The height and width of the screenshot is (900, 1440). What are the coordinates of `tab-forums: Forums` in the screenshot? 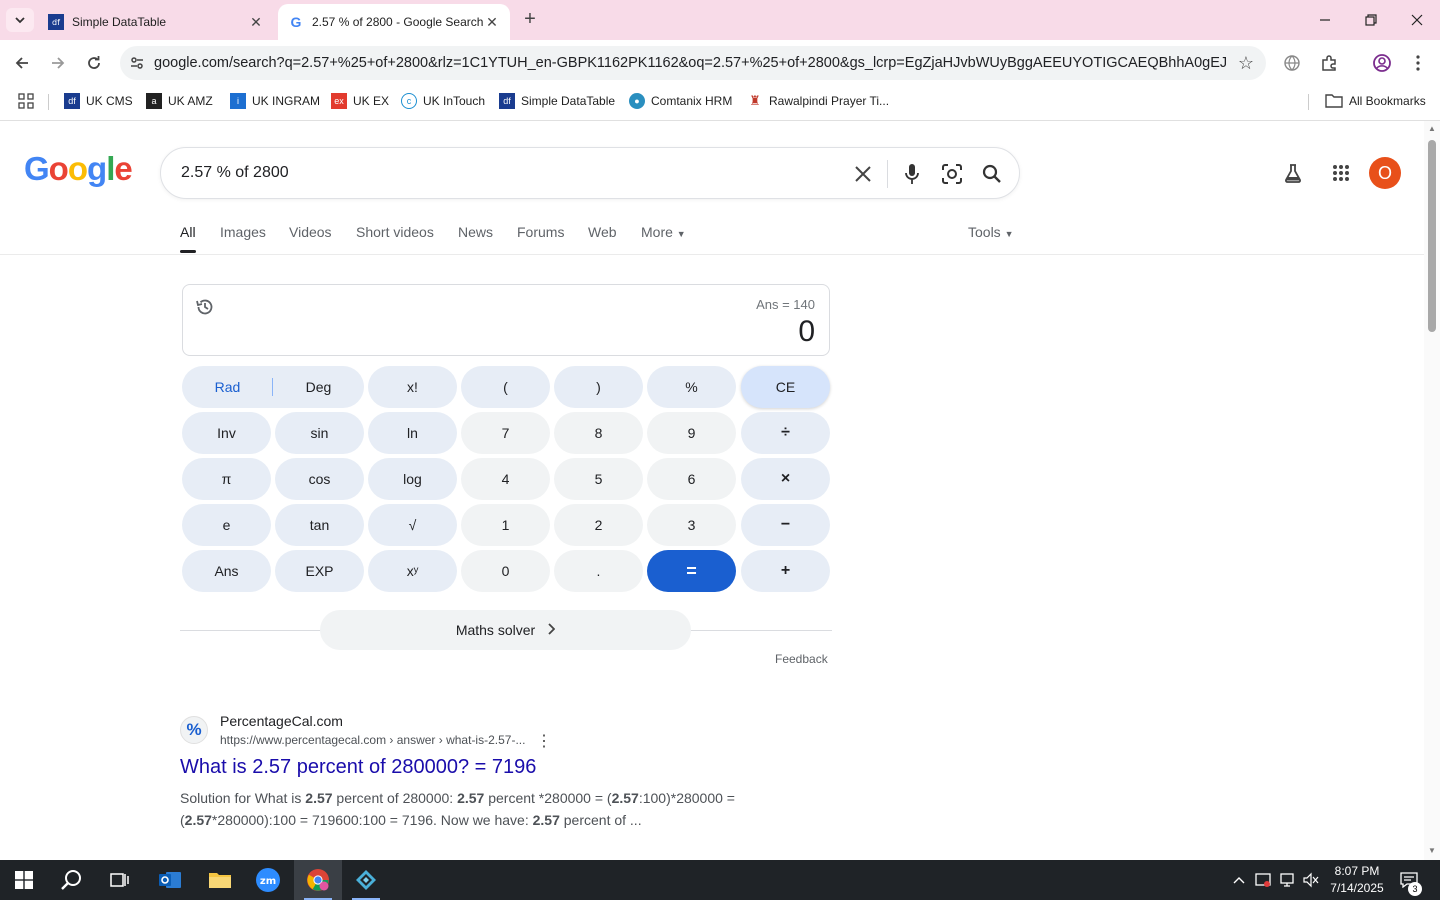 It's located at (540, 232).